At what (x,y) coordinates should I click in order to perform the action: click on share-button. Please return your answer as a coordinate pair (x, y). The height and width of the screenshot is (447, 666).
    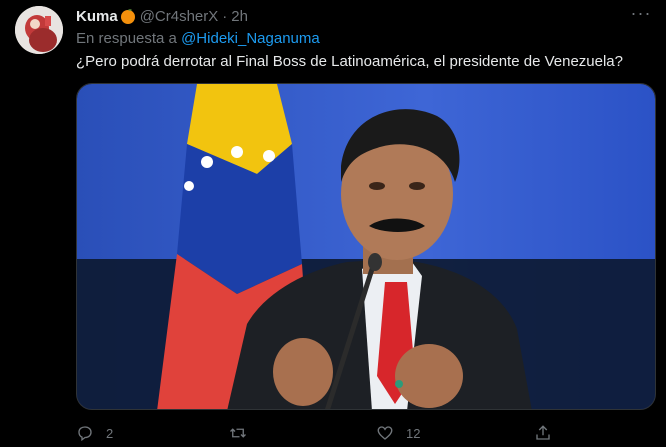
    Looking at the image, I should click on (549, 433).